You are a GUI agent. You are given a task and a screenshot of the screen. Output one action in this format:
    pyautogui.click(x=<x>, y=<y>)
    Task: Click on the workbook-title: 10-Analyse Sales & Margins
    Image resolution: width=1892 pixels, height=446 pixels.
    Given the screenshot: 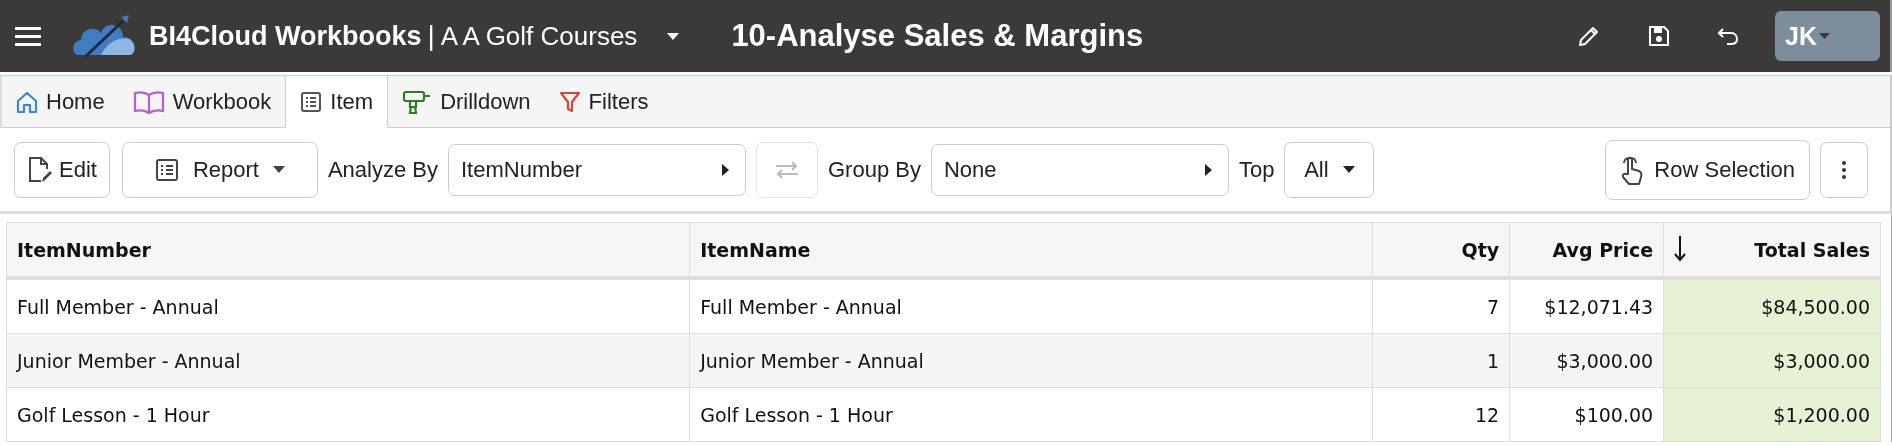 What is the action you would take?
    pyautogui.click(x=937, y=36)
    